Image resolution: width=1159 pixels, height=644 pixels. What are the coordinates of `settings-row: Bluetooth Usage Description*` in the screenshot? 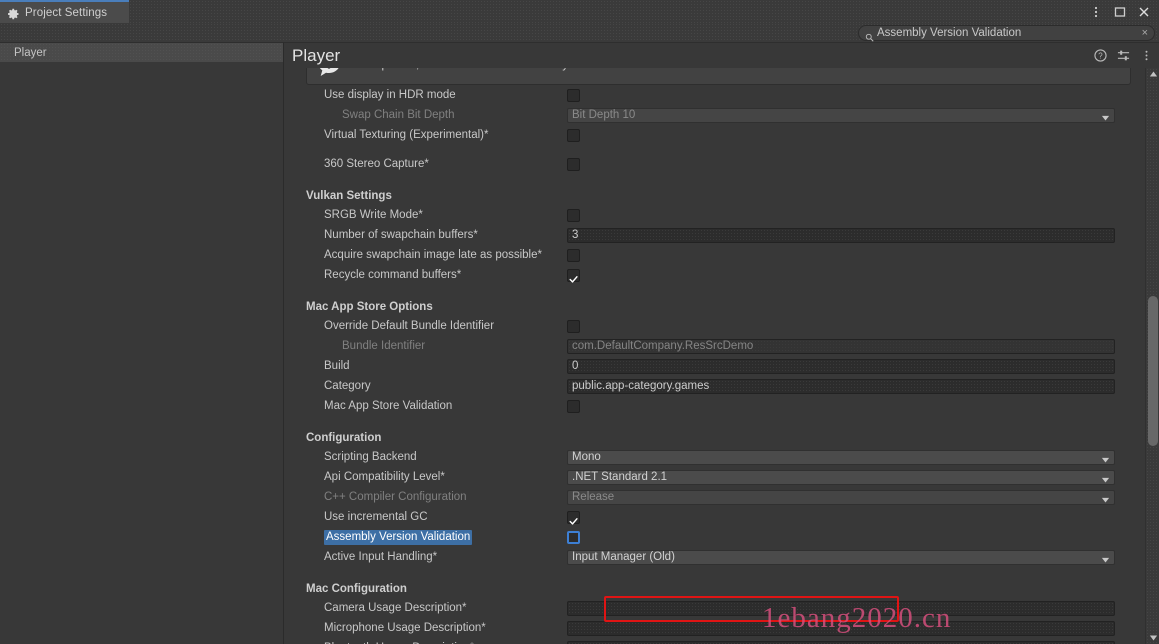 It's located at (722, 641).